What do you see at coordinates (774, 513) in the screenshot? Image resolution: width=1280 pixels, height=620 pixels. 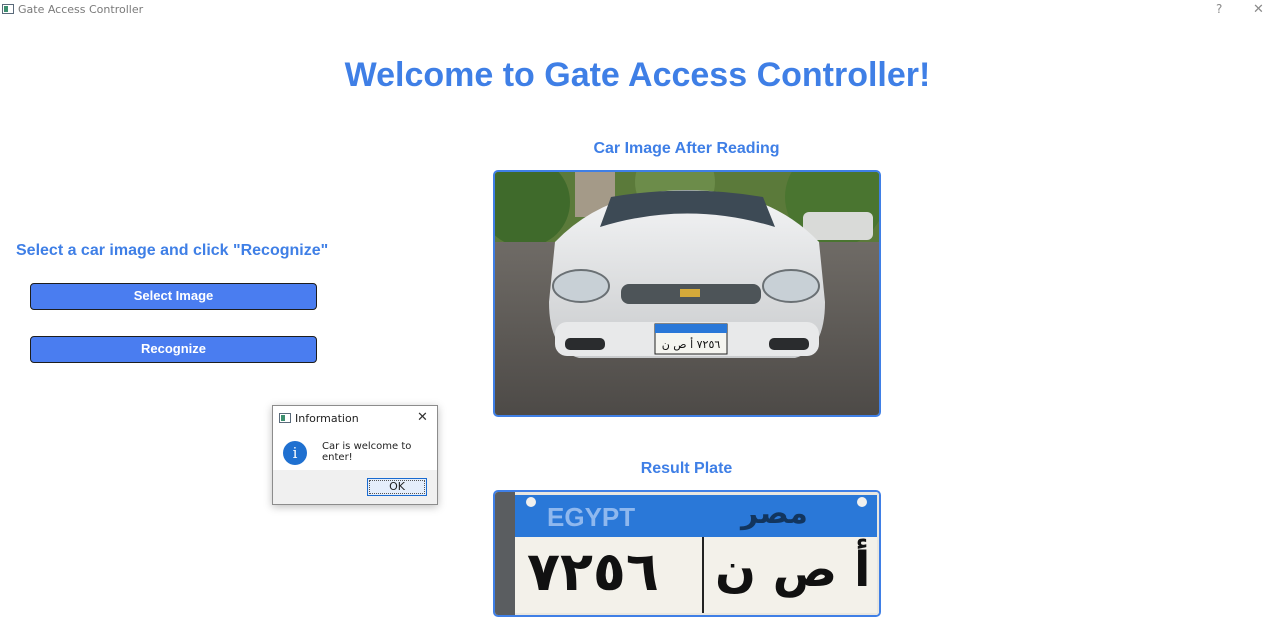 I see `plate-country-ar: مصر` at bounding box center [774, 513].